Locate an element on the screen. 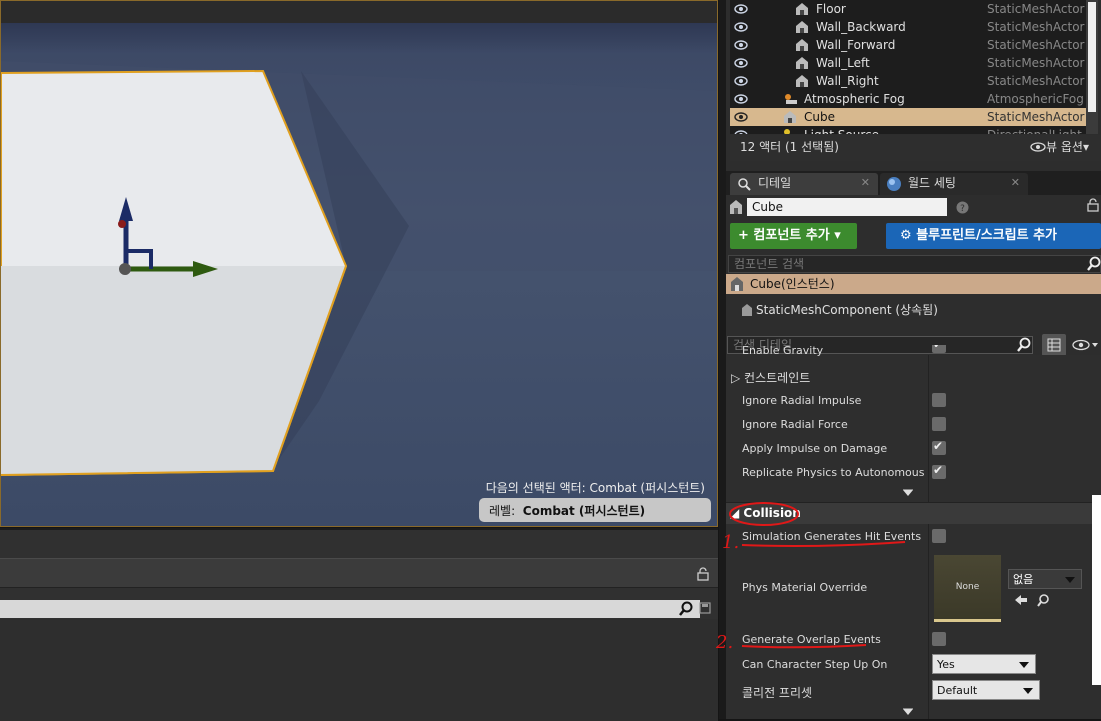 The height and width of the screenshot is (721, 1101). sim-hit-events-label: Simulation Generates Hit Events is located at coordinates (832, 536).